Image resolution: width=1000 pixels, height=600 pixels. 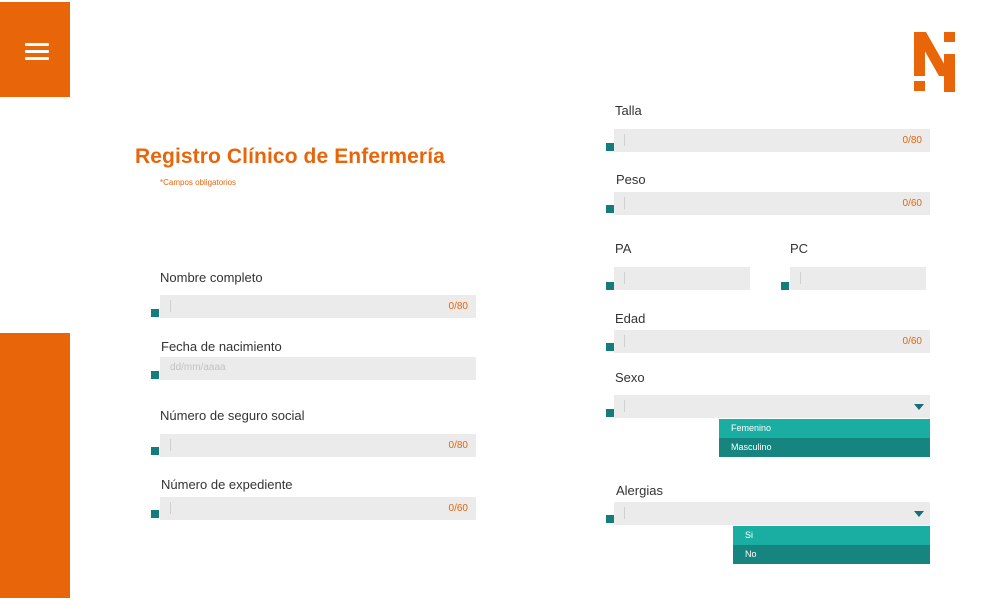 I want to click on talla-label: Talla, so click(x=628, y=110).